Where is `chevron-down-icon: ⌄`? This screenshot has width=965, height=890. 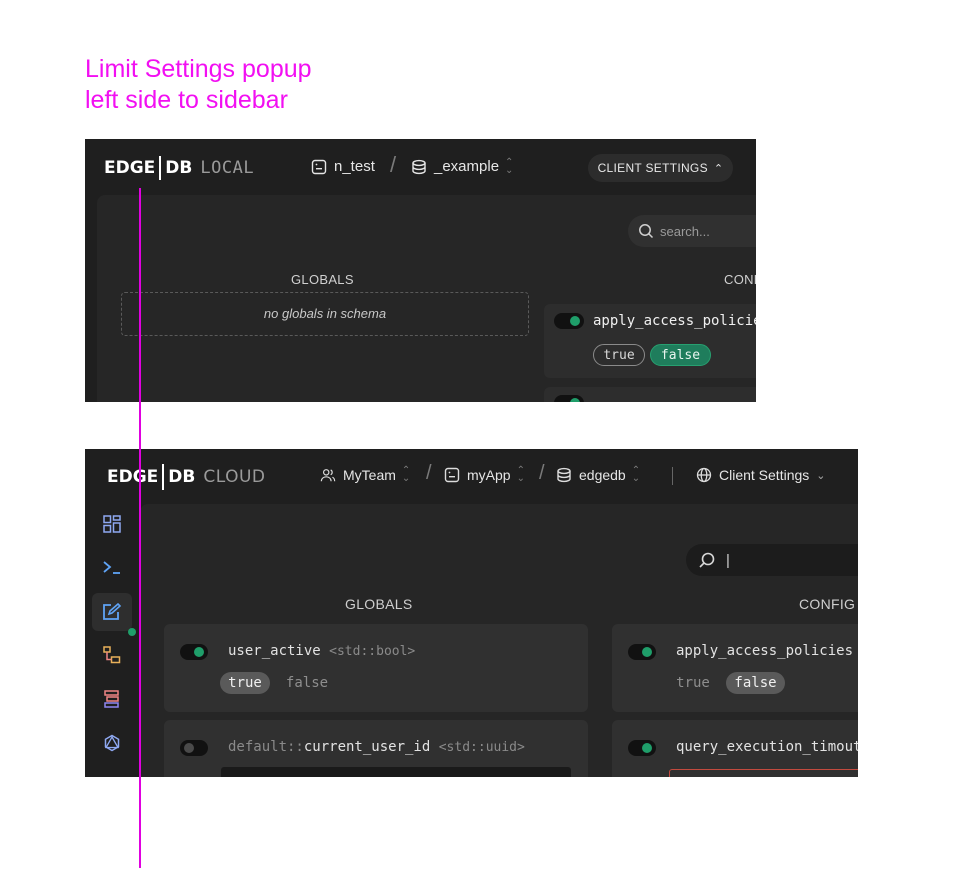
chevron-down-icon: ⌄ is located at coordinates (821, 475).